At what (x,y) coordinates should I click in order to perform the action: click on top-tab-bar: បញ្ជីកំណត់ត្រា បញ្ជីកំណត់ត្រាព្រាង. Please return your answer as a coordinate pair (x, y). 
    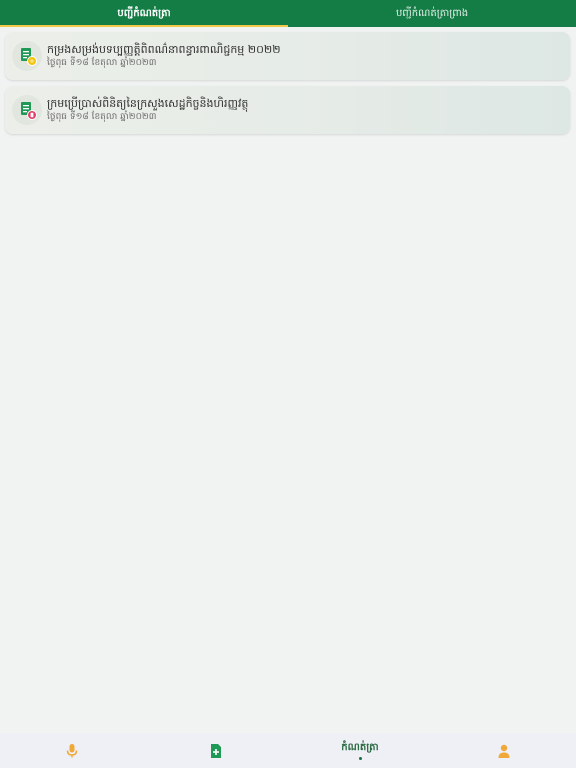
    Looking at the image, I should click on (288, 13).